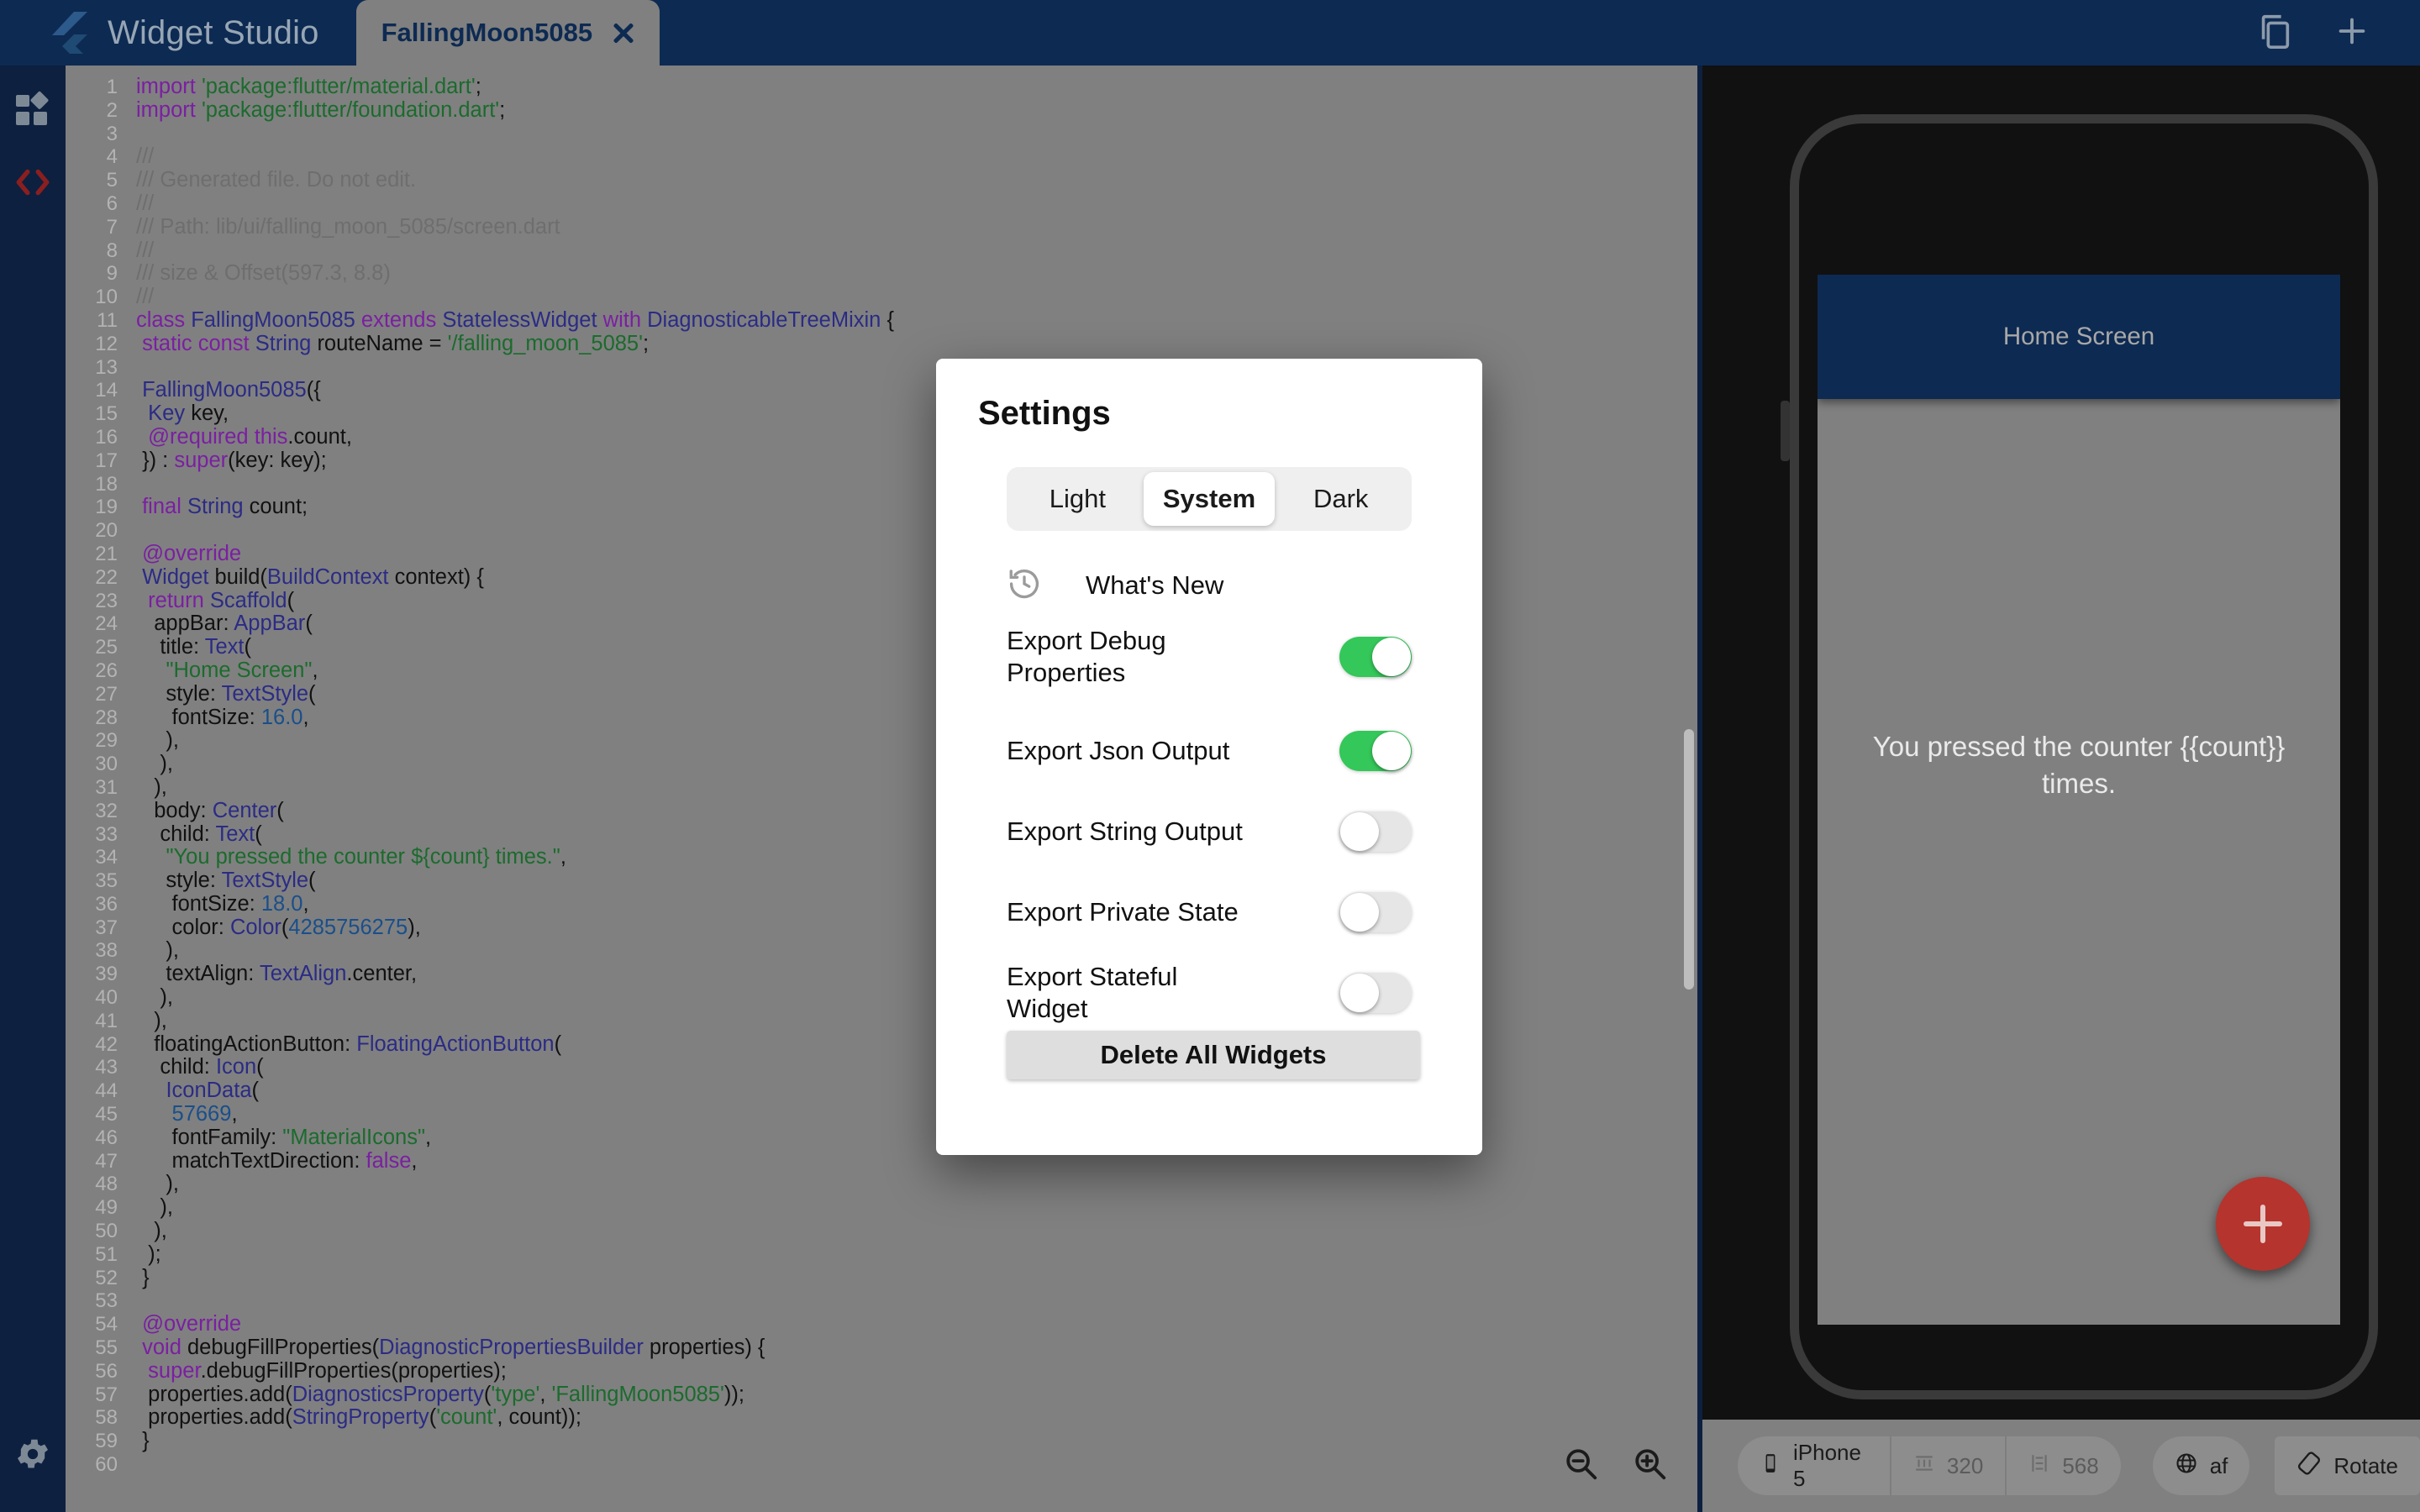 Image resolution: width=2420 pixels, height=1512 pixels. Describe the element at coordinates (1213, 1055) in the screenshot. I see `delete-all-widgets-button: Delete All Widgets` at that location.